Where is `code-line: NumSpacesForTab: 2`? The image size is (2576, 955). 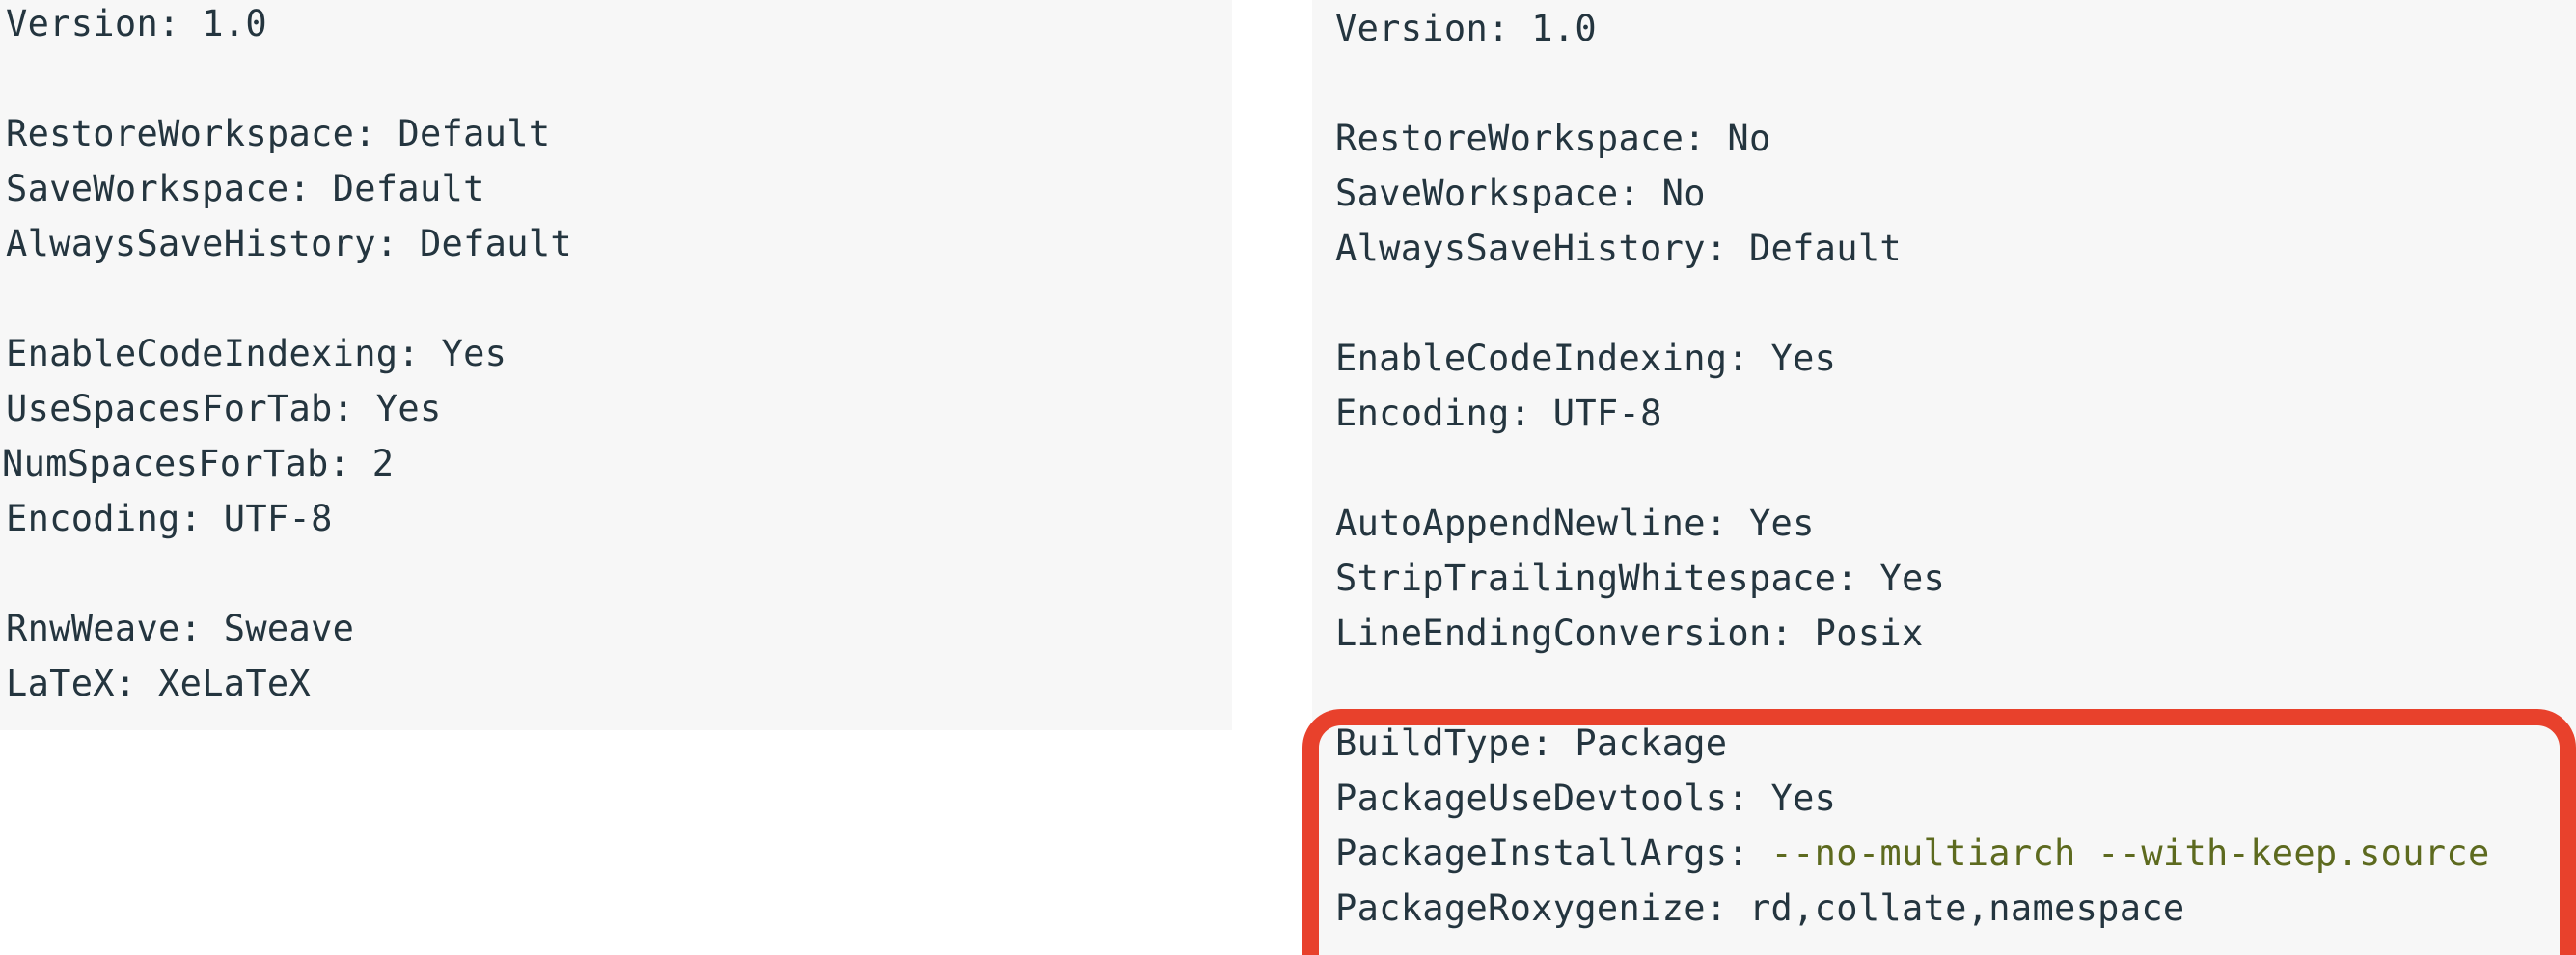 code-line: NumSpacesForTab: 2 is located at coordinates (199, 464).